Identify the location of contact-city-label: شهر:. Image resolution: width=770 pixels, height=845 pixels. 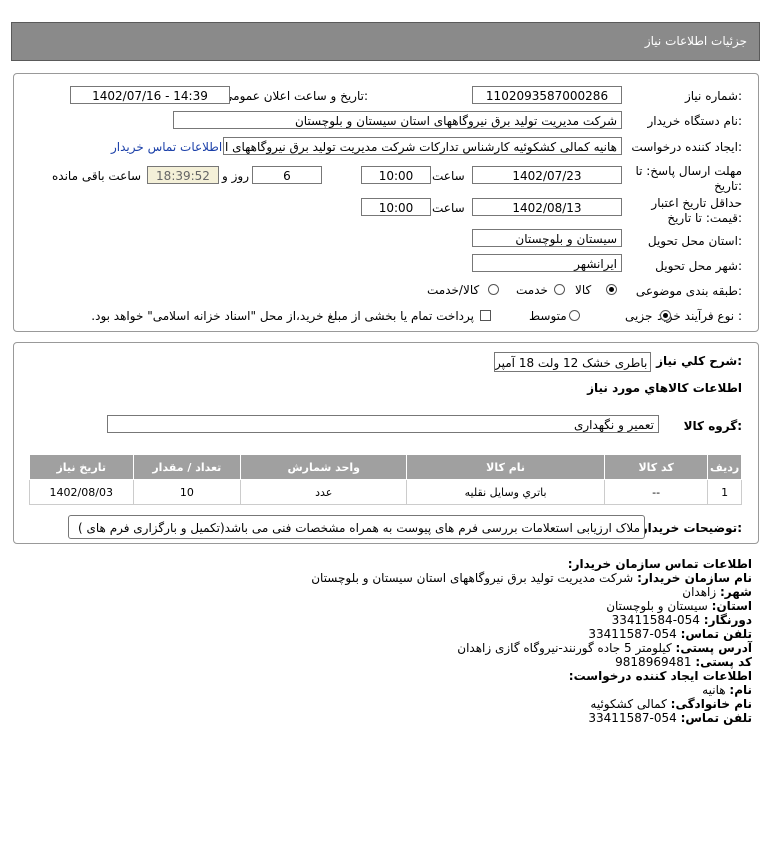
(736, 592).